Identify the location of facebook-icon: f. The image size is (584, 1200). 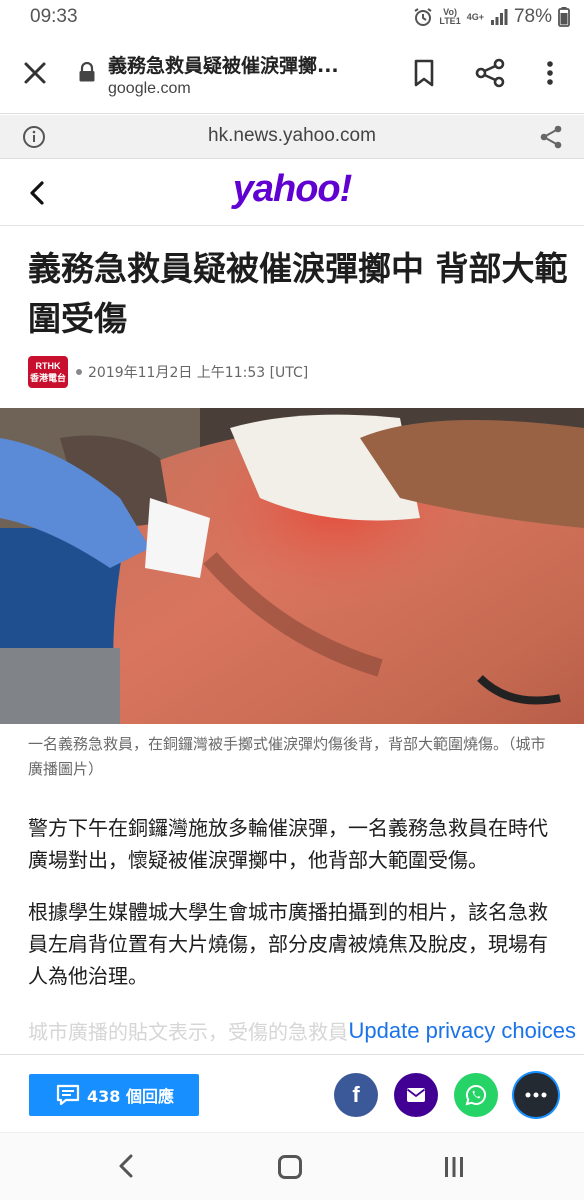
(356, 1094).